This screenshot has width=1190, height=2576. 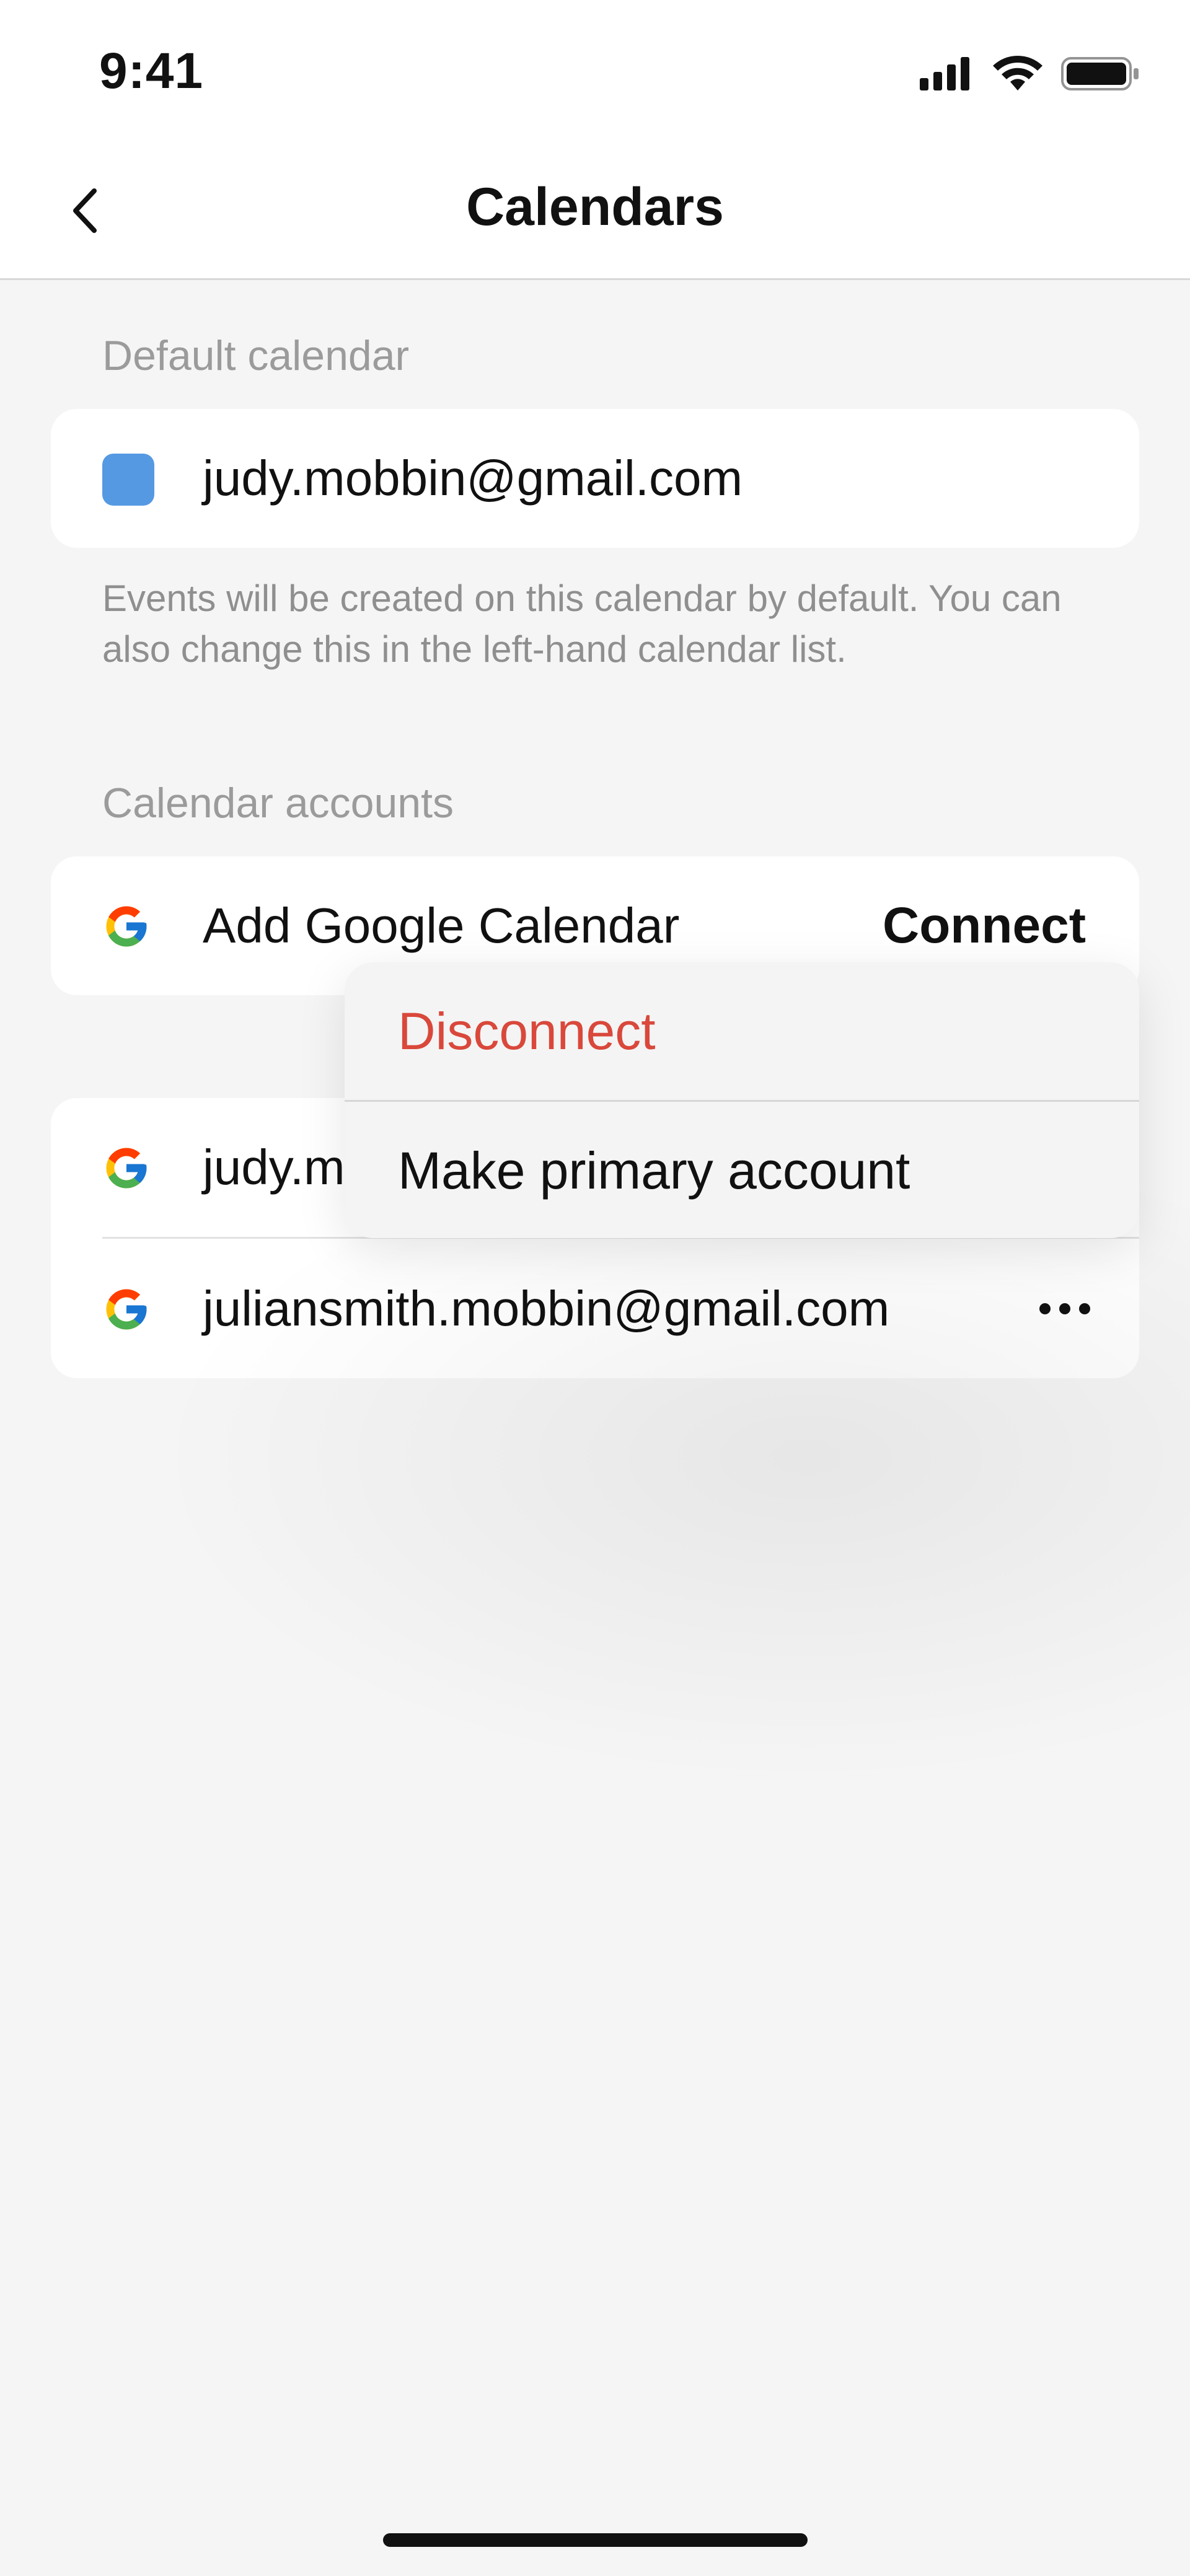 I want to click on status-time: 9:41, so click(x=151, y=71).